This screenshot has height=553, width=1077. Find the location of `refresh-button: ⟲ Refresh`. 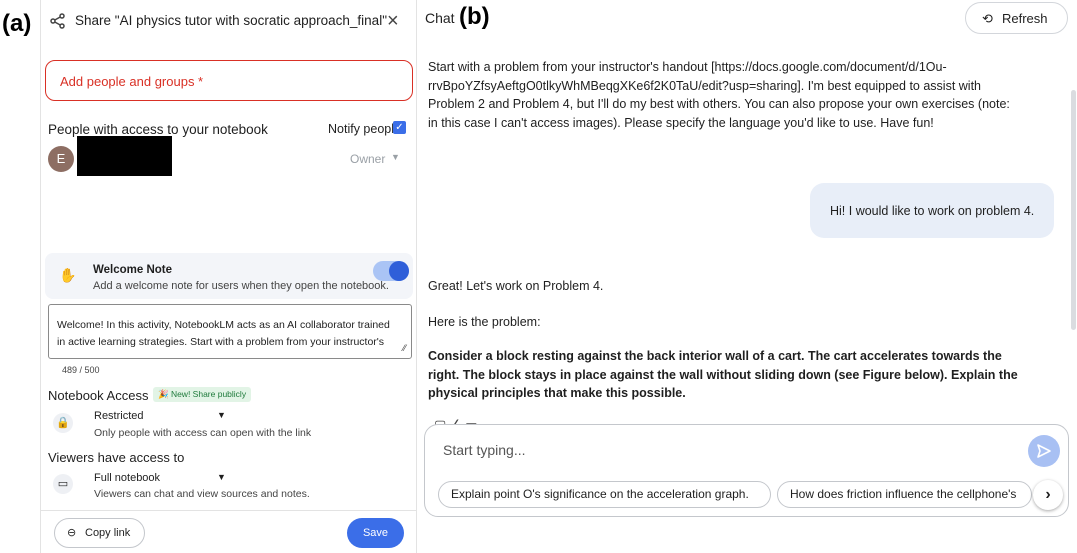

refresh-button: ⟲ Refresh is located at coordinates (1016, 18).